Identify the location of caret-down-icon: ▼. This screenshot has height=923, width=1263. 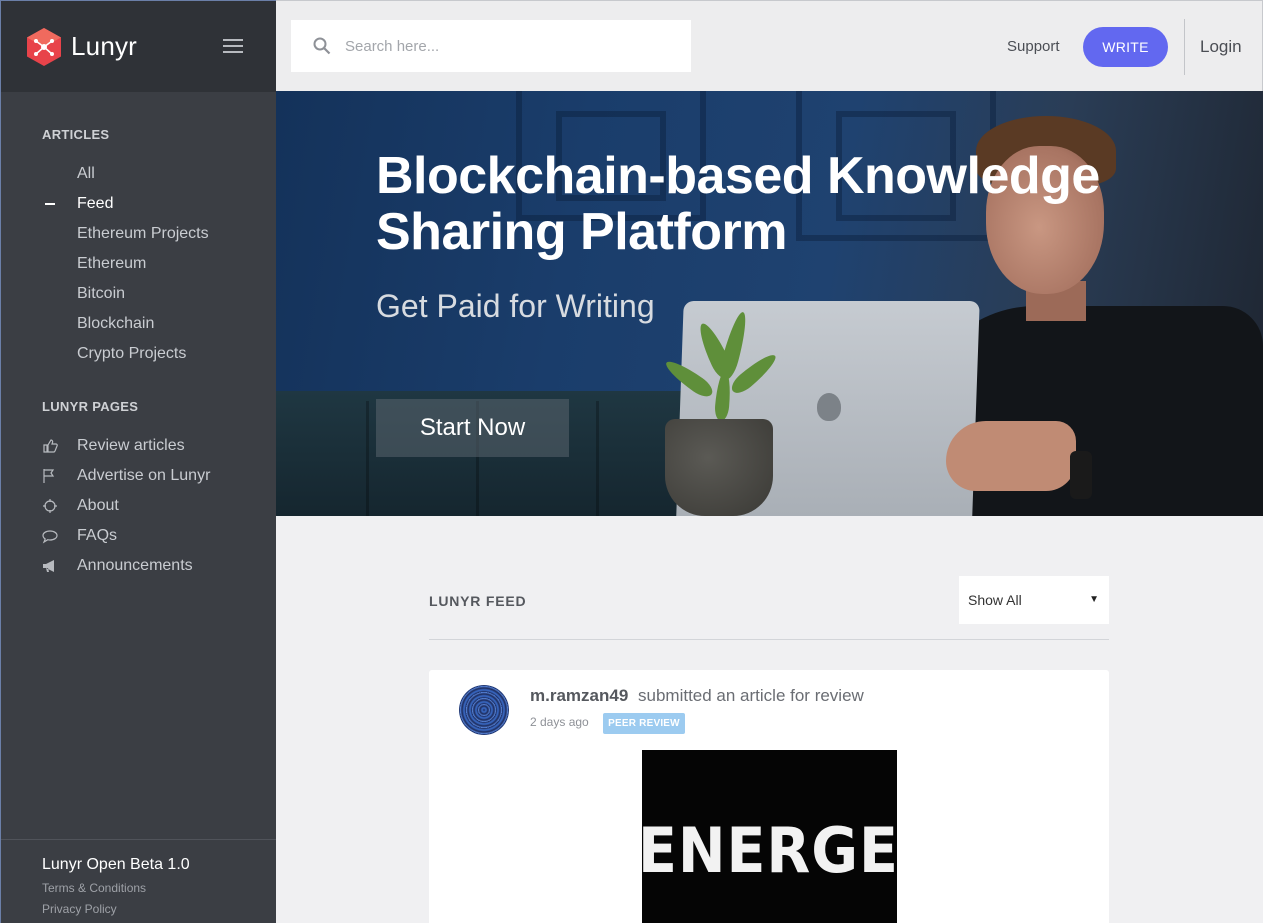
(1094, 599).